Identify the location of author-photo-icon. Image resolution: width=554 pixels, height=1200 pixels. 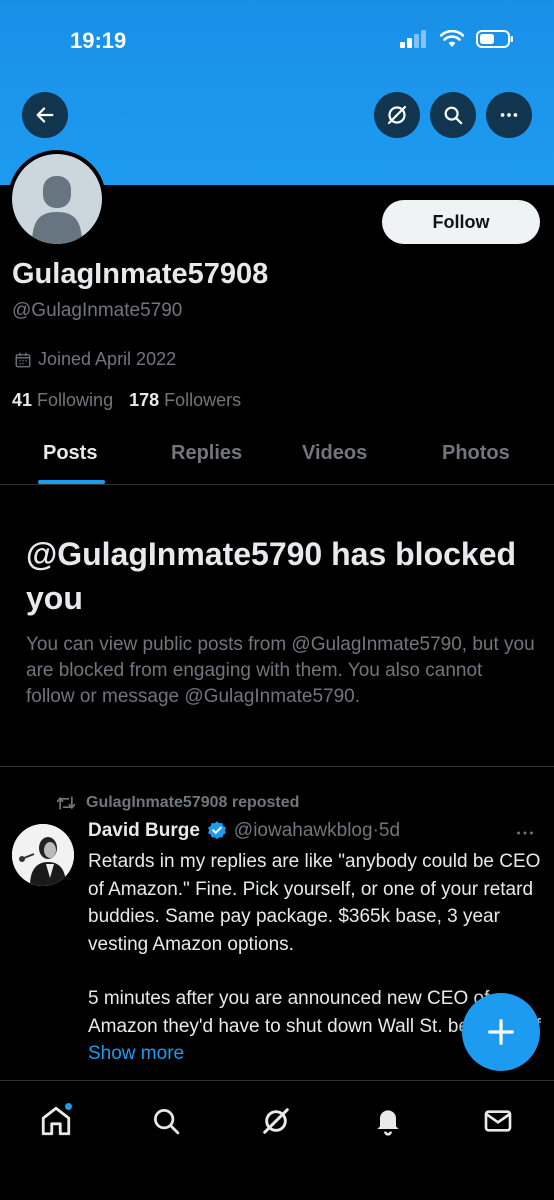
(43, 855).